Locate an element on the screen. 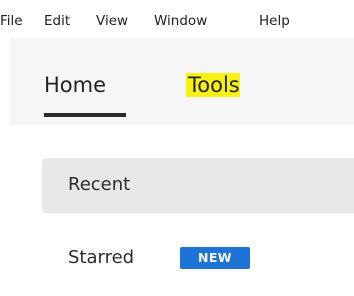 The height and width of the screenshot is (296, 354). tab-tools: Tools is located at coordinates (213, 85).